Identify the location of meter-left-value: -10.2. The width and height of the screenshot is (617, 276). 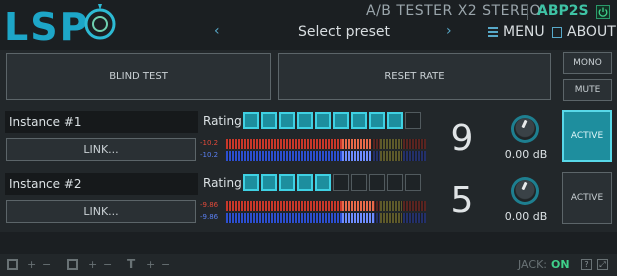
(209, 143).